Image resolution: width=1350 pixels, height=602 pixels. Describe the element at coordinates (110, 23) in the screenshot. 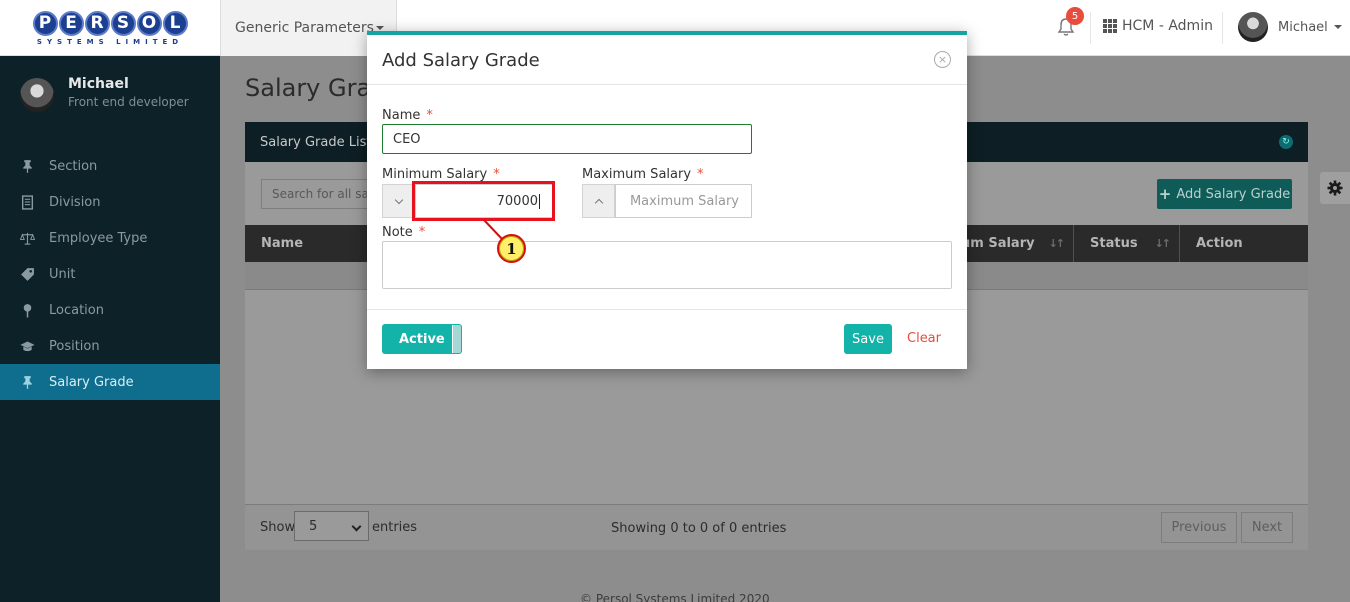

I see `logo-letters: P E R S O L` at that location.